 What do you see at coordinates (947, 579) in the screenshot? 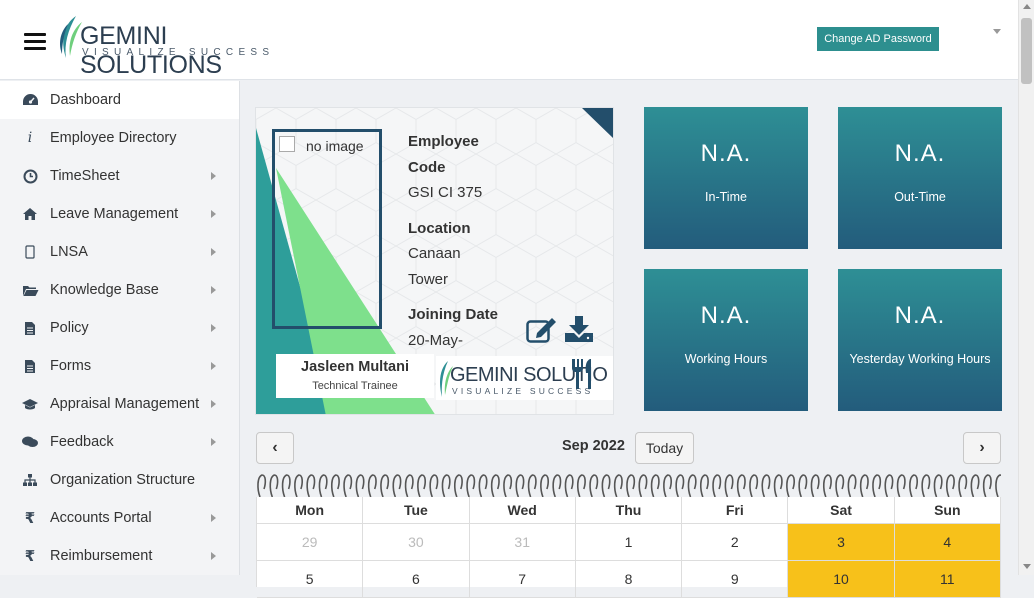
I see `calendar-weekend-cell: 11` at bounding box center [947, 579].